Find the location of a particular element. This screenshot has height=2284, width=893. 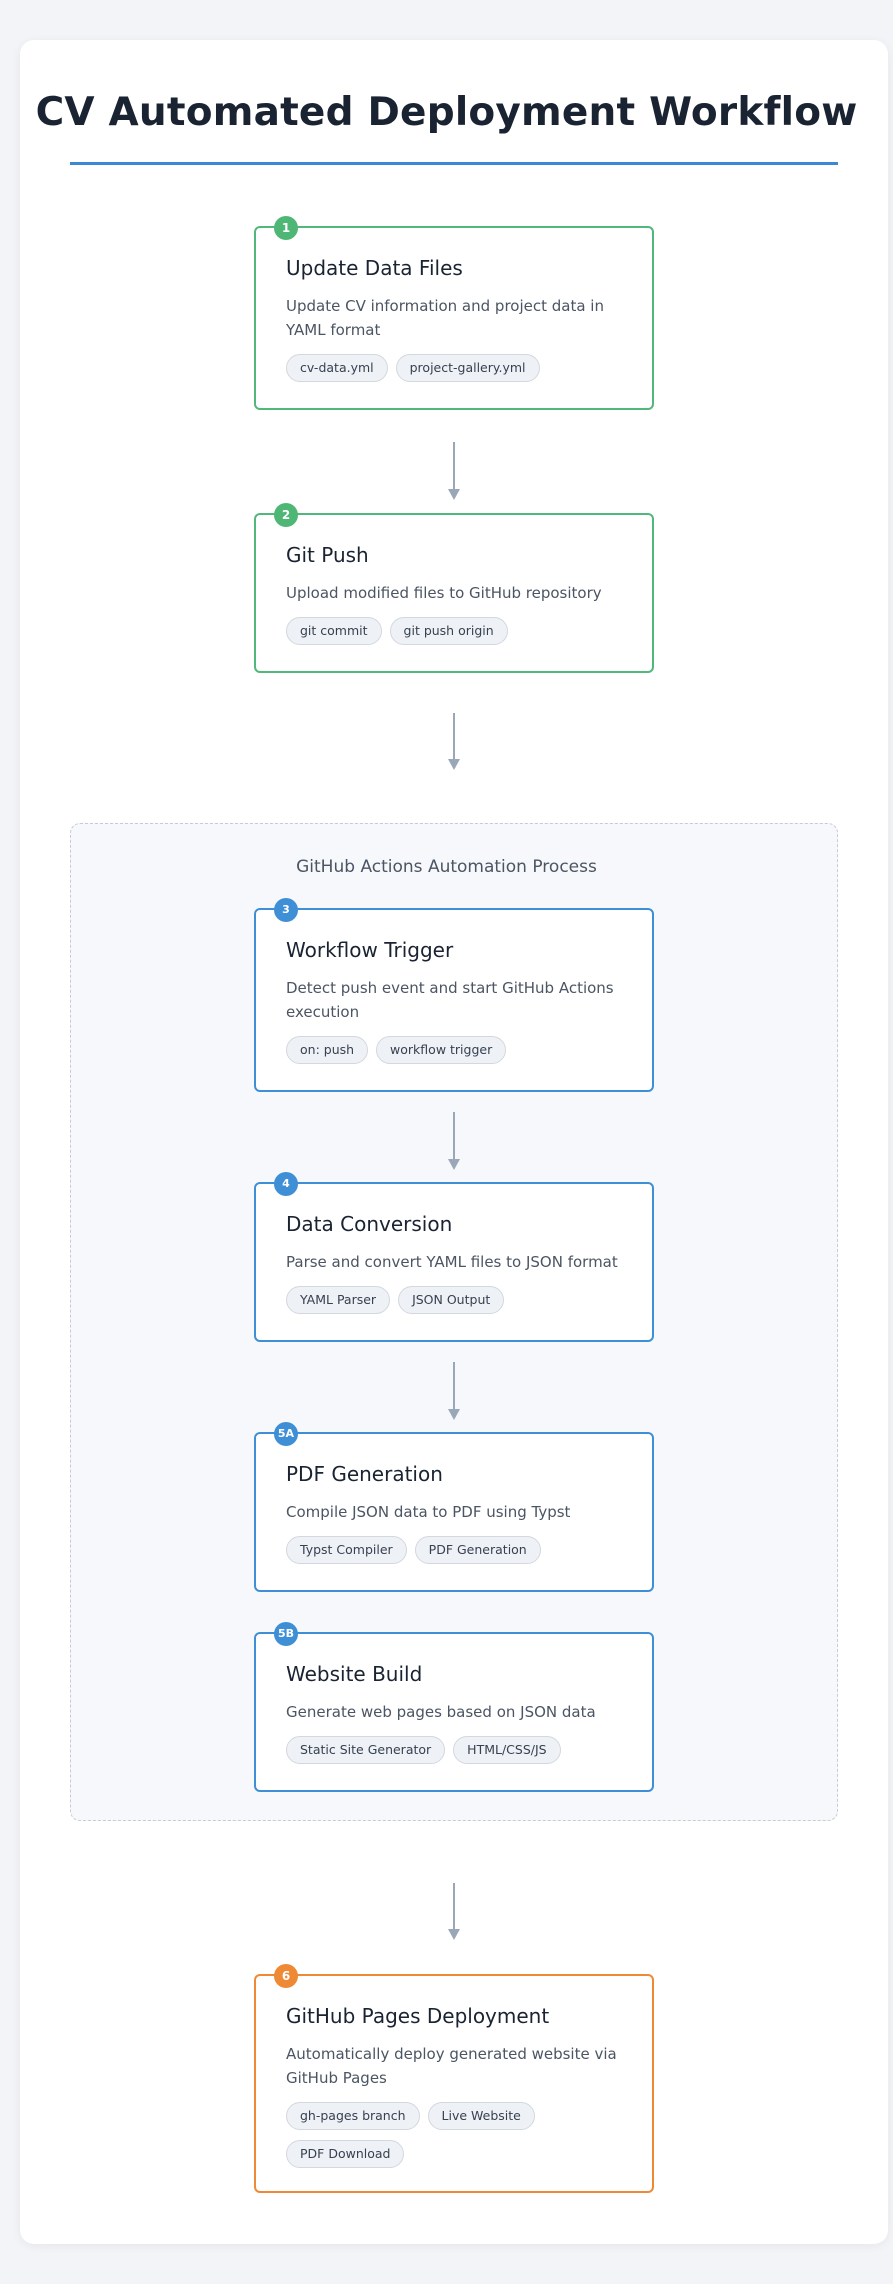

step-title: GitHub Pages Deployment is located at coordinates (418, 2016).